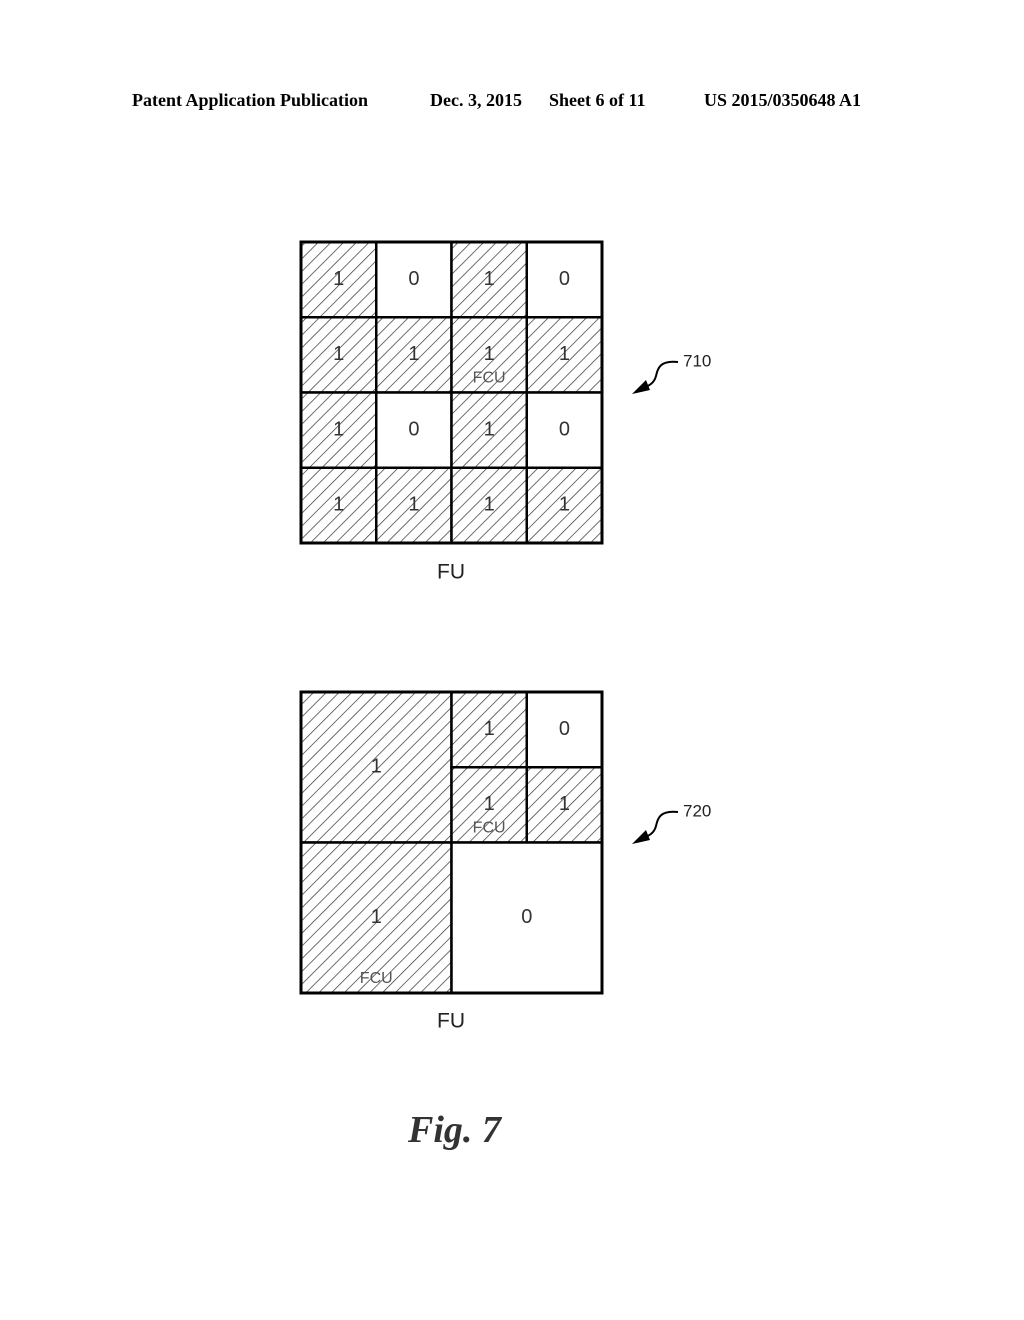 The image size is (1024, 1320). Describe the element at coordinates (697, 810) in the screenshot. I see `reference-number-720: 720` at that location.